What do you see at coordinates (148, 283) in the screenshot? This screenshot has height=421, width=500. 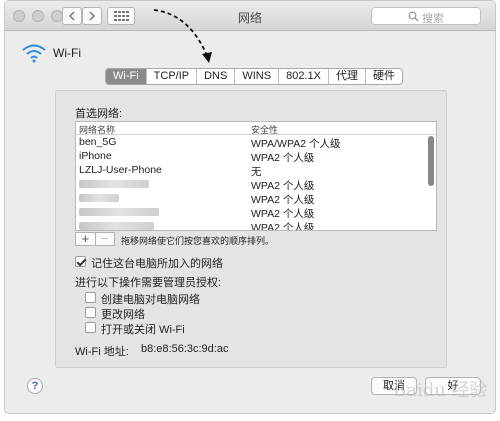 I see `admin-heading: 进行以下操作需要管理员授权:` at bounding box center [148, 283].